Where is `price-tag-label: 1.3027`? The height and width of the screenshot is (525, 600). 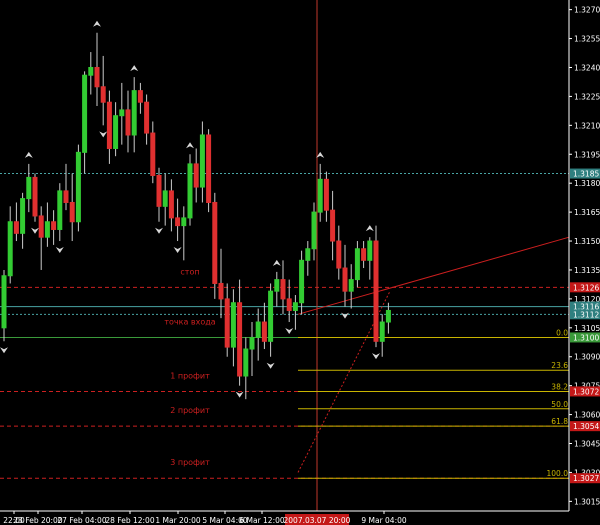
price-tag-label: 1.3027 is located at coordinates (586, 478).